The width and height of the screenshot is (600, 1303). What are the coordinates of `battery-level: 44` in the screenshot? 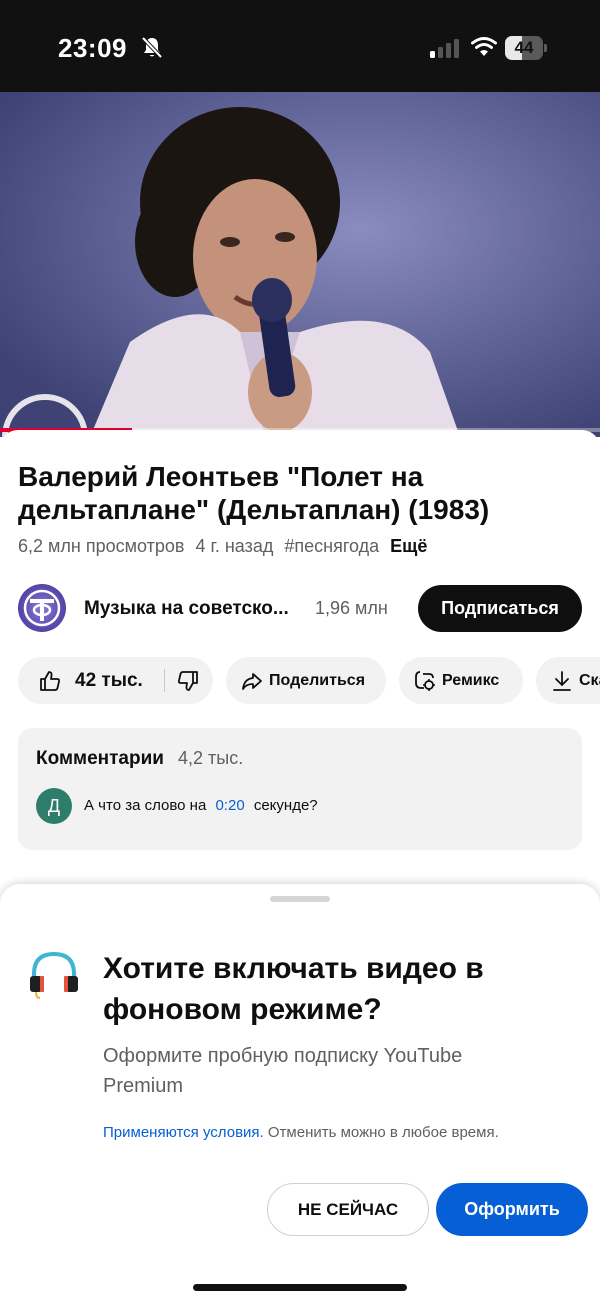 It's located at (524, 47).